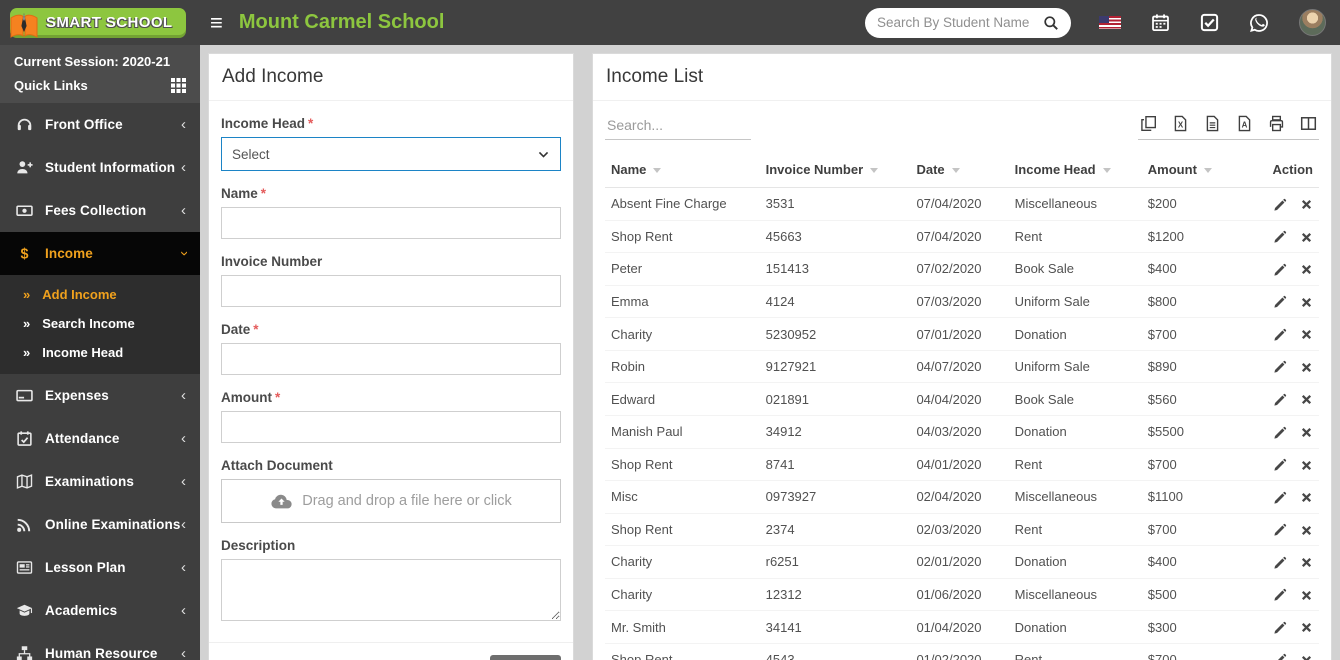 Image resolution: width=1340 pixels, height=660 pixels. Describe the element at coordinates (391, 359) in the screenshot. I see `date-field` at that location.